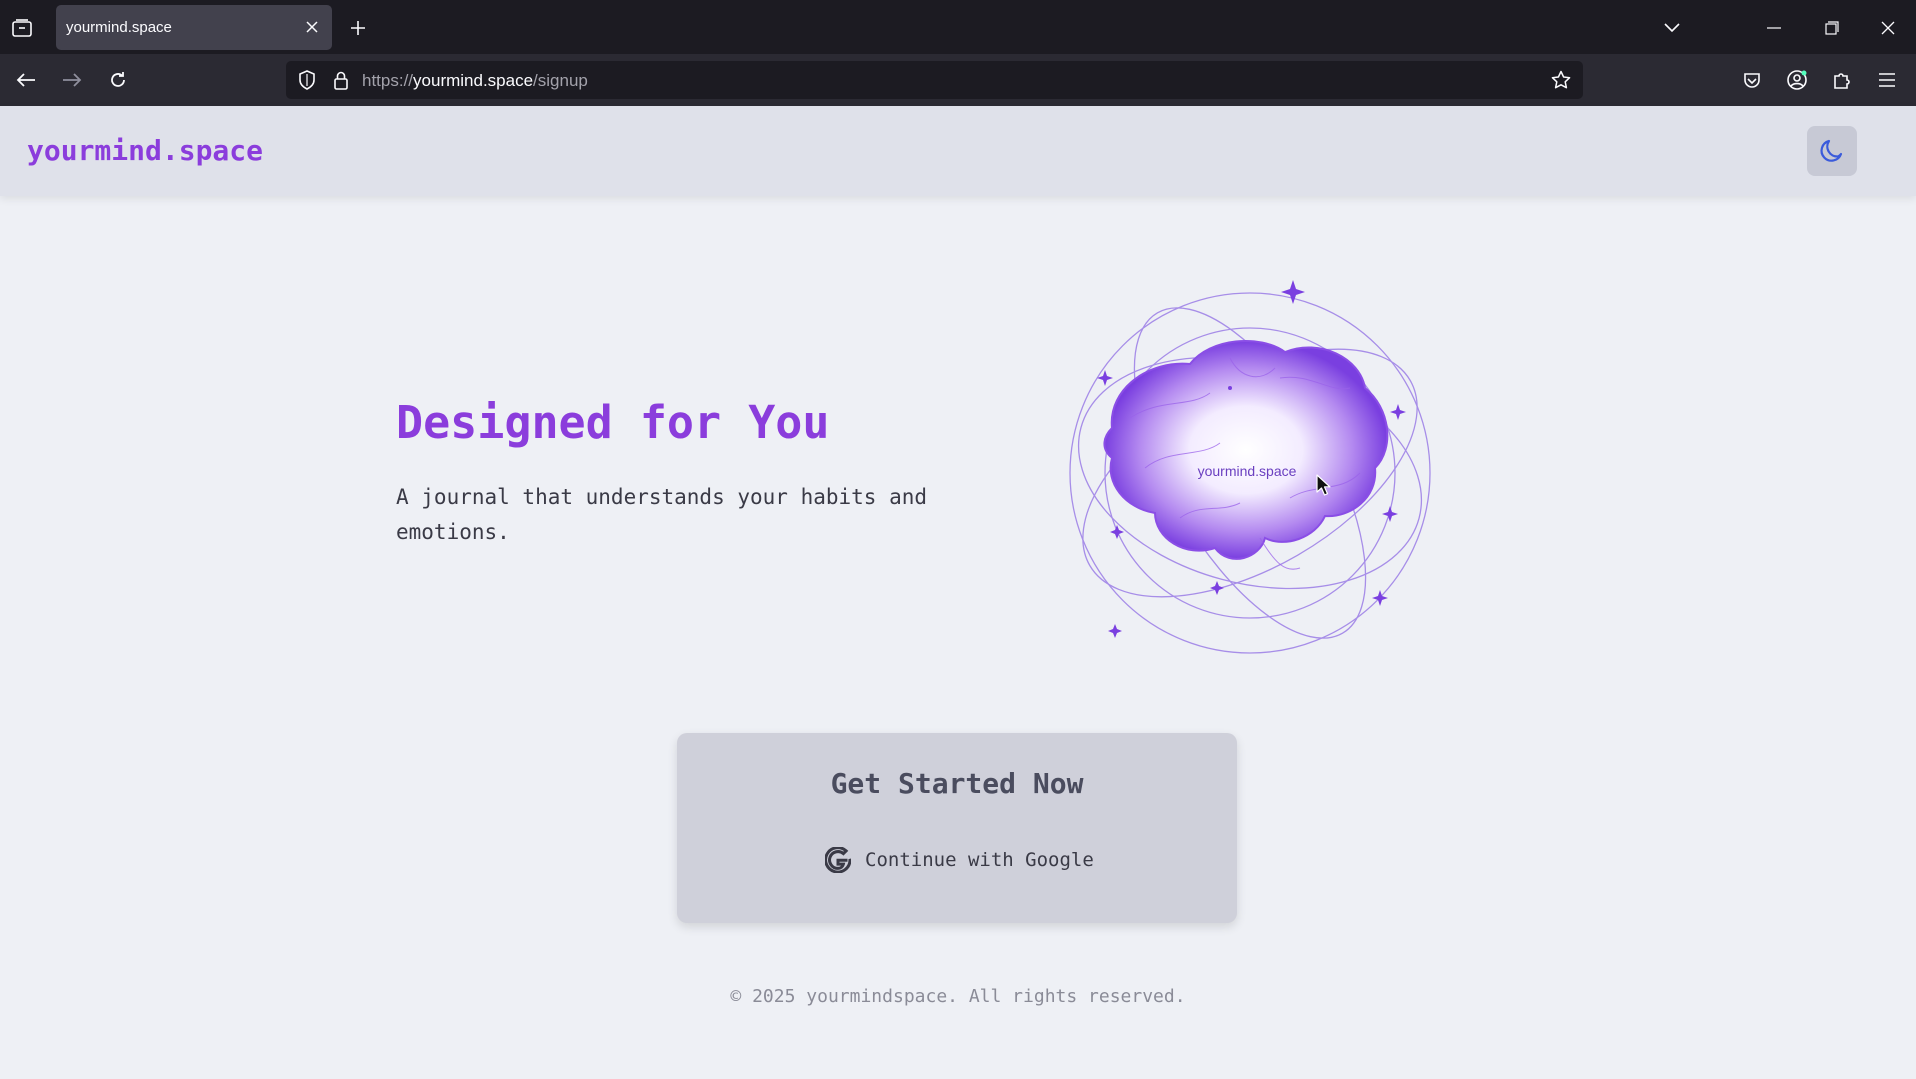 This screenshot has height=1079, width=1916. What do you see at coordinates (26, 80) in the screenshot?
I see `back-icon` at bounding box center [26, 80].